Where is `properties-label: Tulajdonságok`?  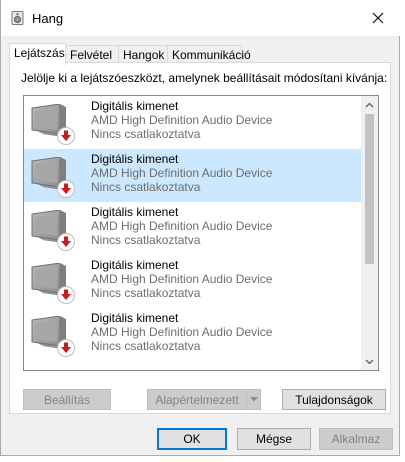
properties-label: Tulajdonságok is located at coordinates (334, 399).